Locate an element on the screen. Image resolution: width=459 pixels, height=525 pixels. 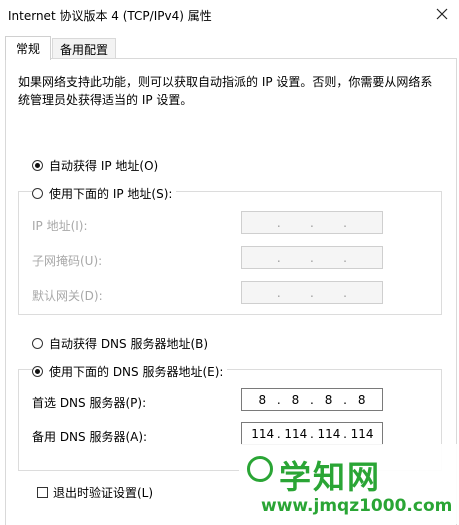
default-gateway-field: . . . is located at coordinates (312, 292).